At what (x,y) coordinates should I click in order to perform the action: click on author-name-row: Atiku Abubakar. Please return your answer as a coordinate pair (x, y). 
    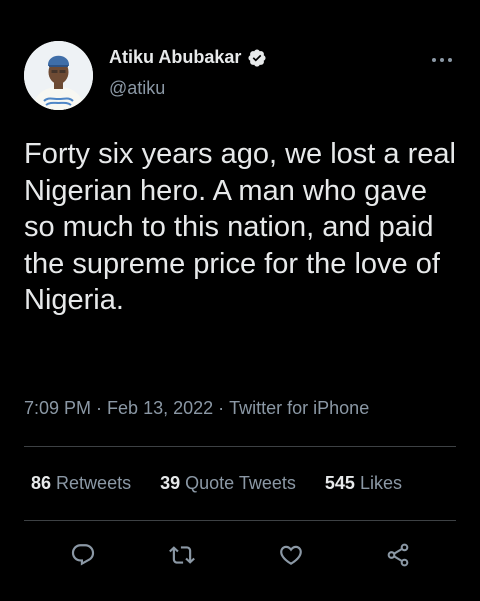
    Looking at the image, I should click on (188, 57).